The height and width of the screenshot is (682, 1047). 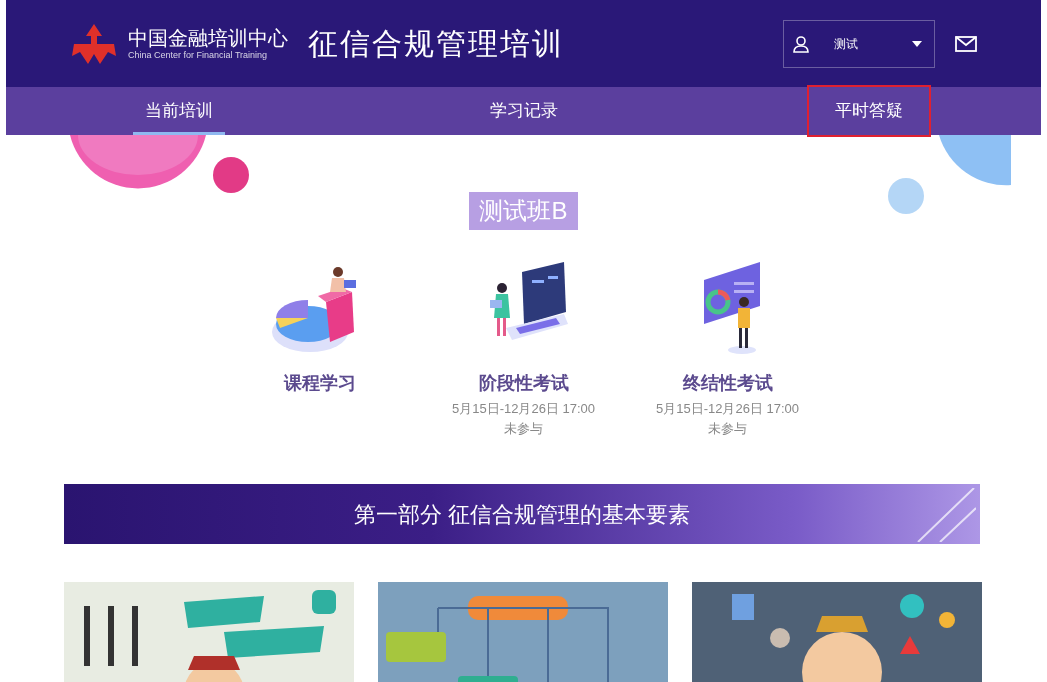 I want to click on caret-icon, so click(x=917, y=43).